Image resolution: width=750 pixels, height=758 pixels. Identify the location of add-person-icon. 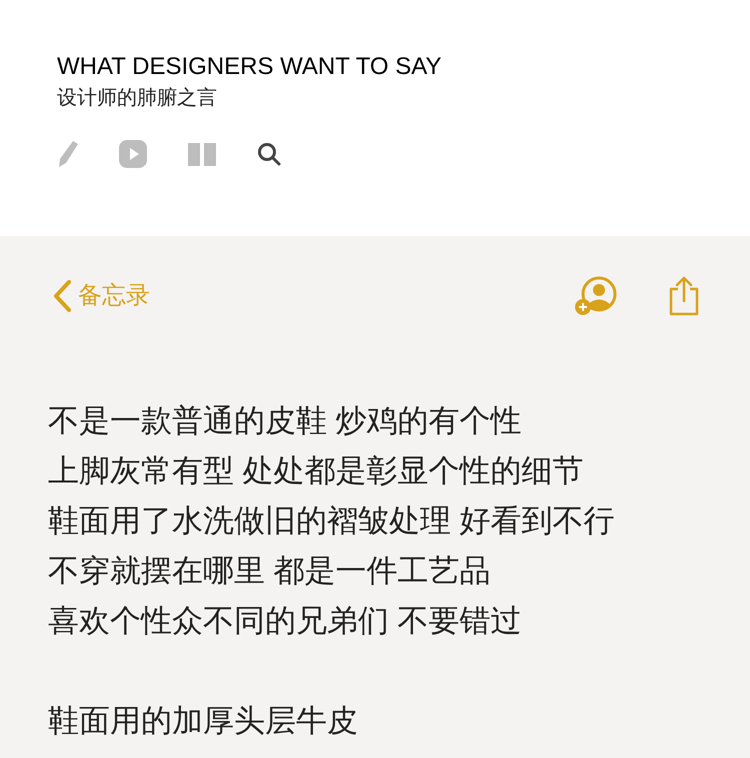
(596, 296).